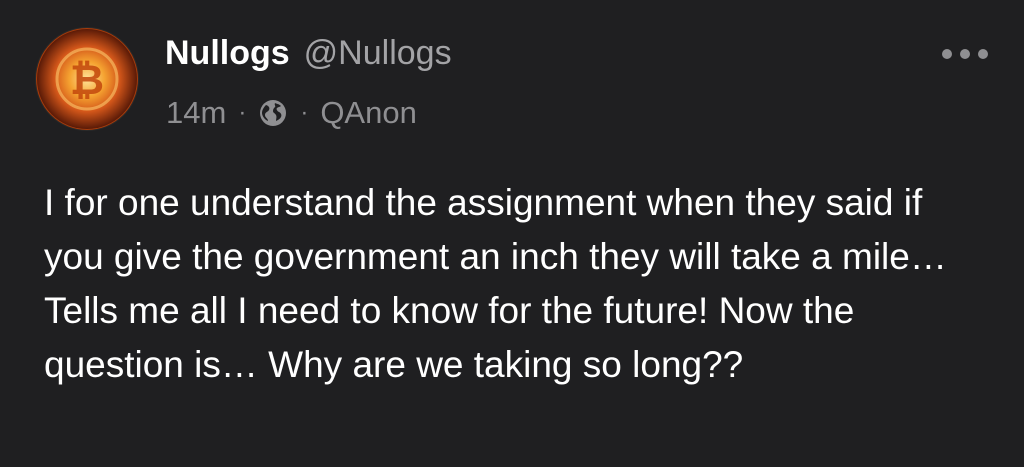  I want to click on community-link: QAnon, so click(368, 113).